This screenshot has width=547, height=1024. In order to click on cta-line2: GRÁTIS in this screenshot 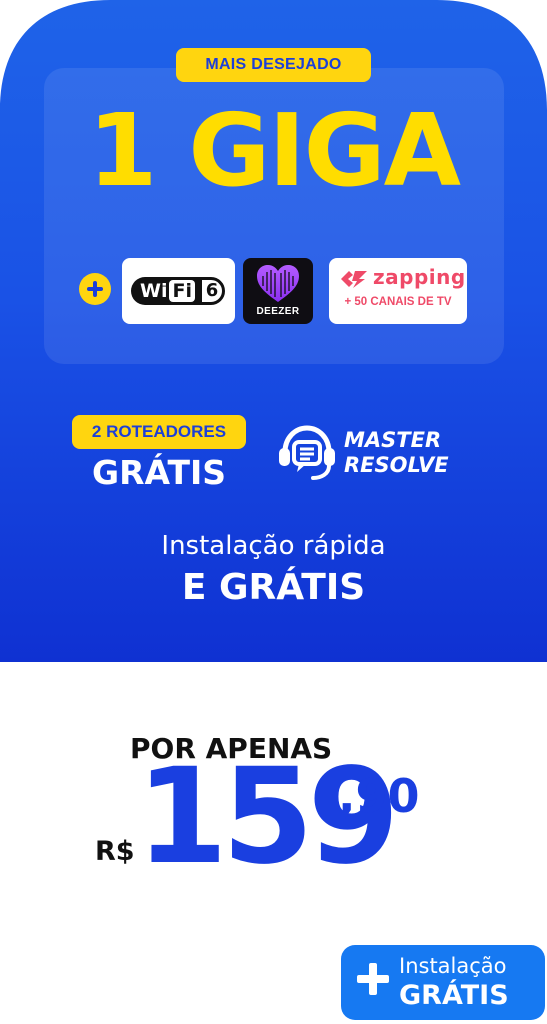, I will do `click(454, 995)`.